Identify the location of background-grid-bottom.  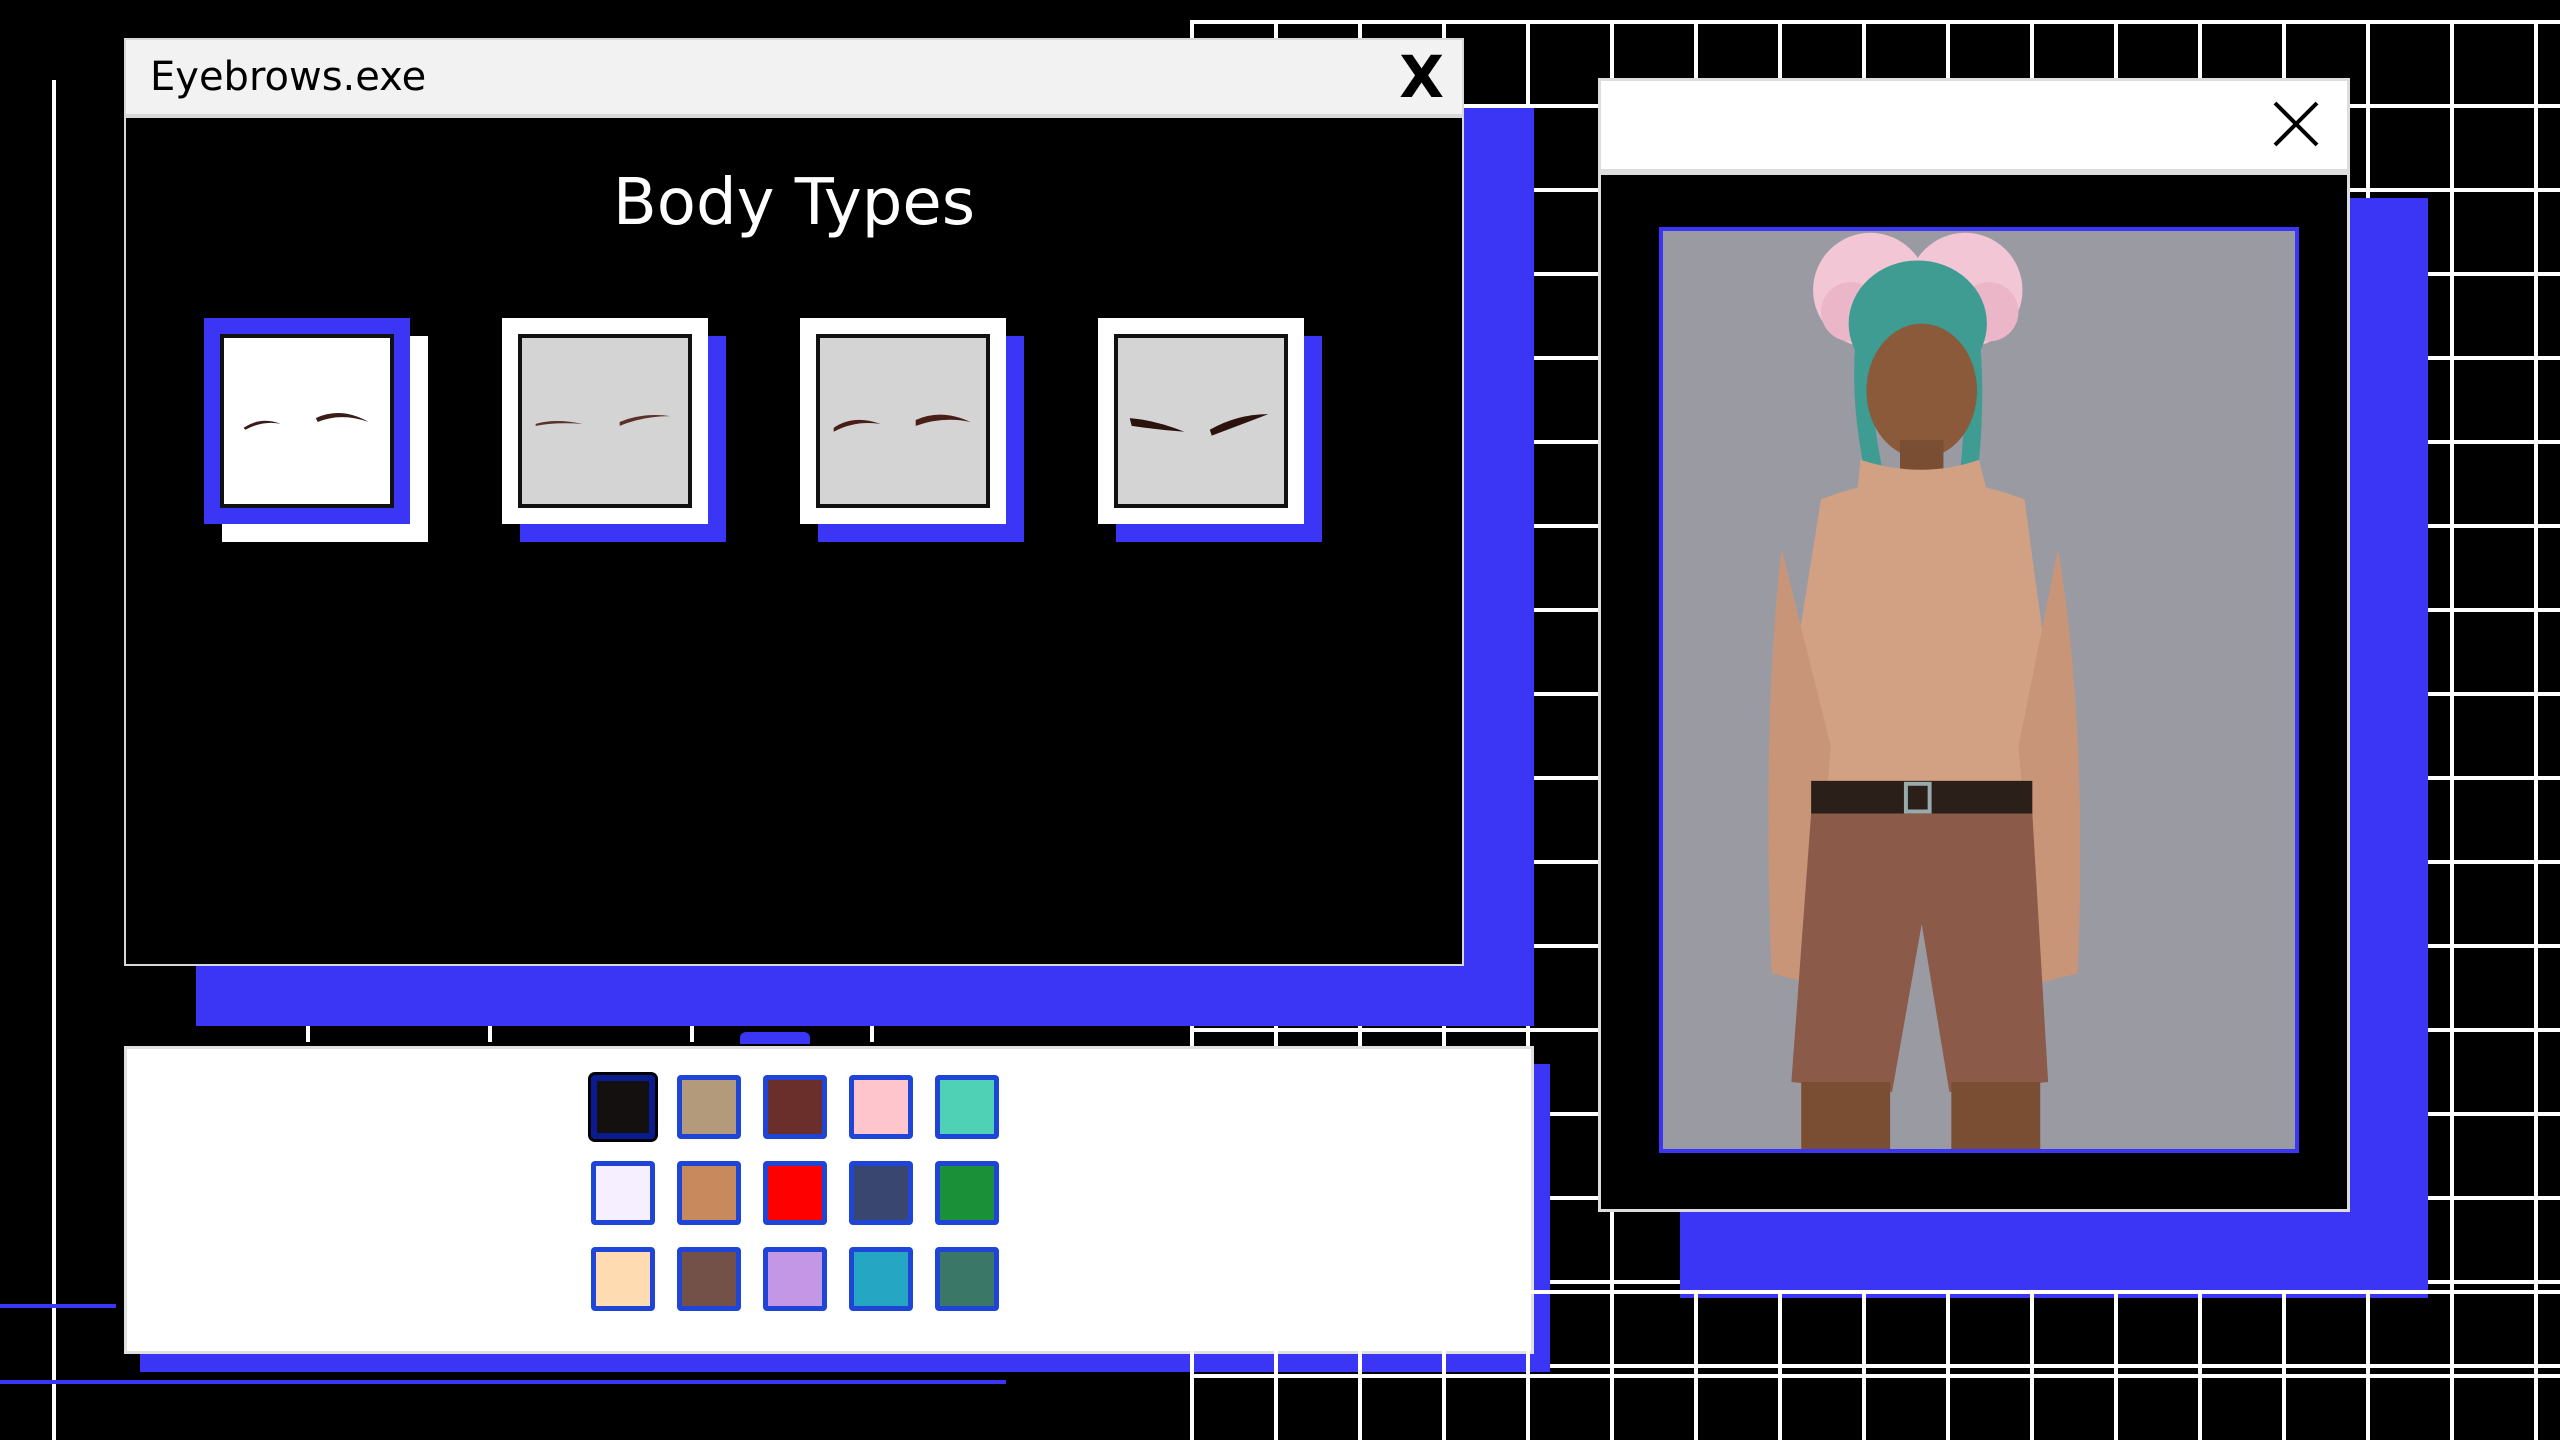
(1875, 1365).